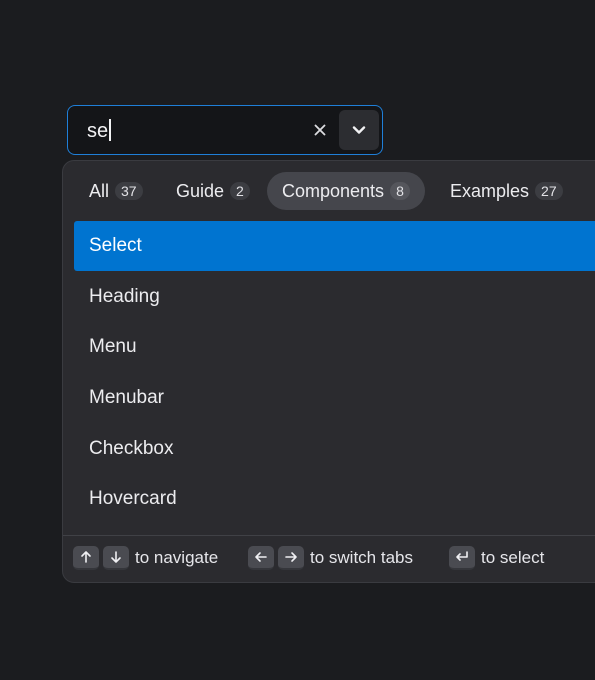 This screenshot has width=595, height=680. What do you see at coordinates (334, 347) in the screenshot?
I see `option-menu: Menu` at bounding box center [334, 347].